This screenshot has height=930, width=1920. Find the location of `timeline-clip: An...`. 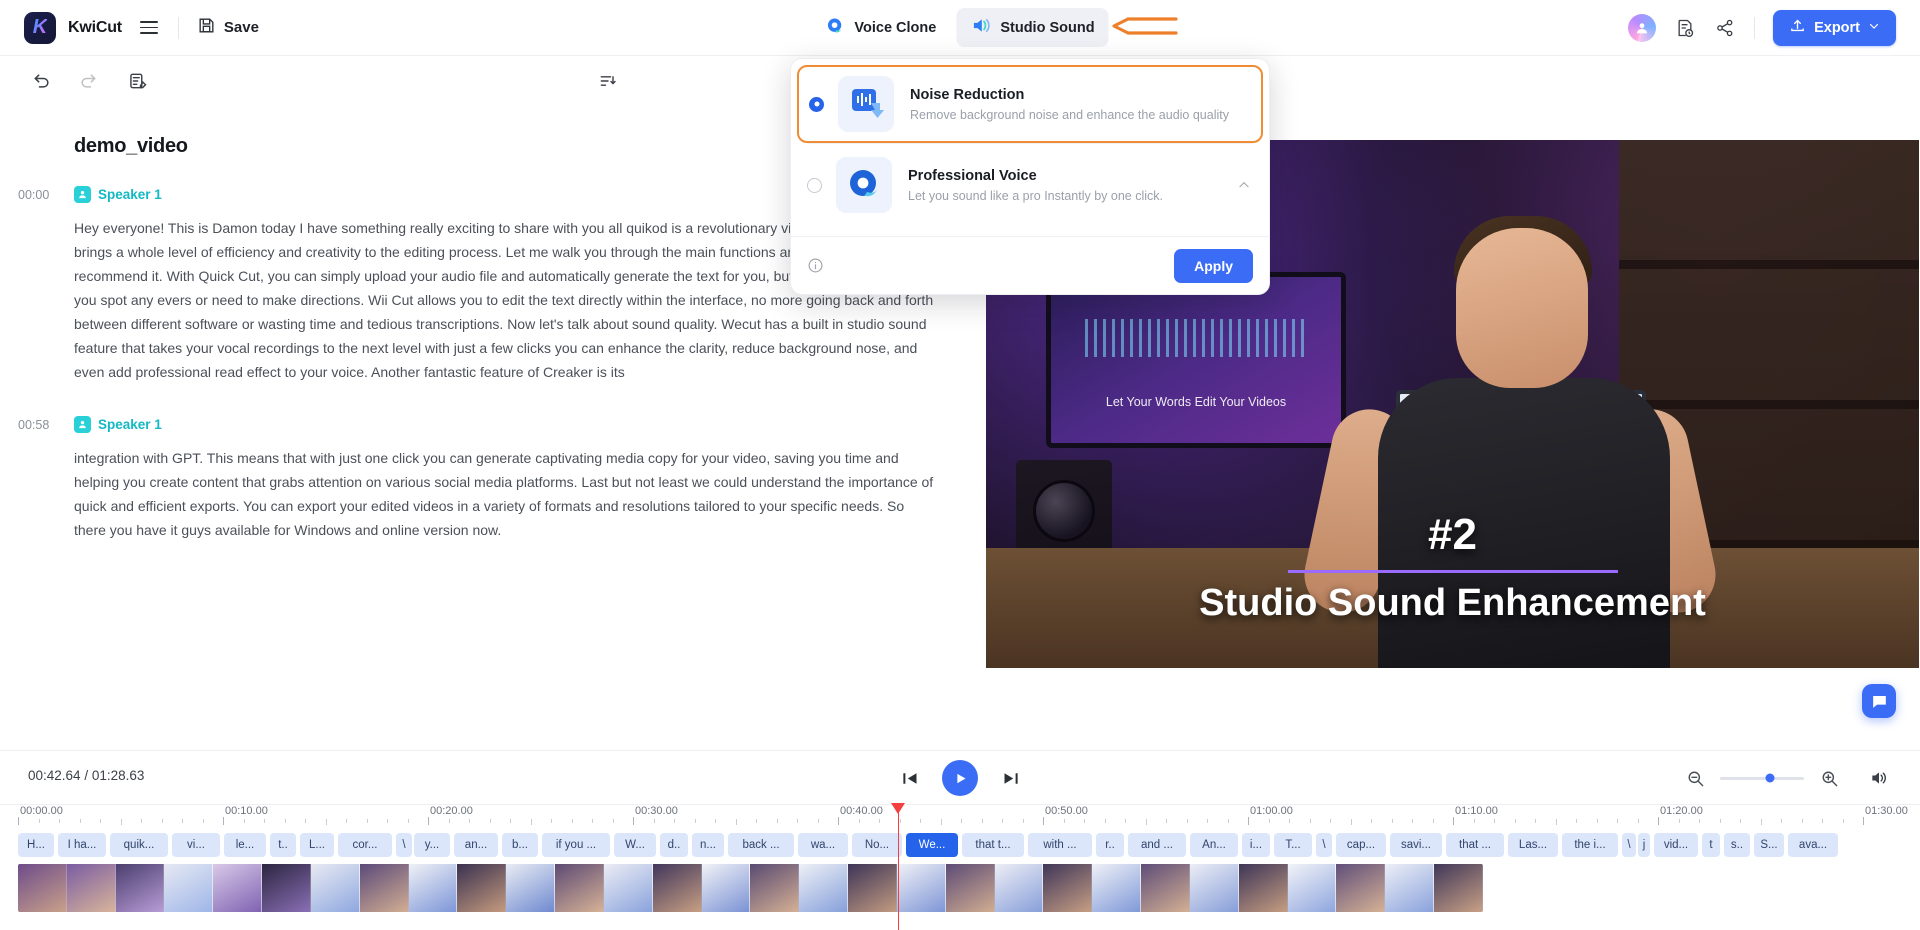

timeline-clip: An... is located at coordinates (1214, 845).